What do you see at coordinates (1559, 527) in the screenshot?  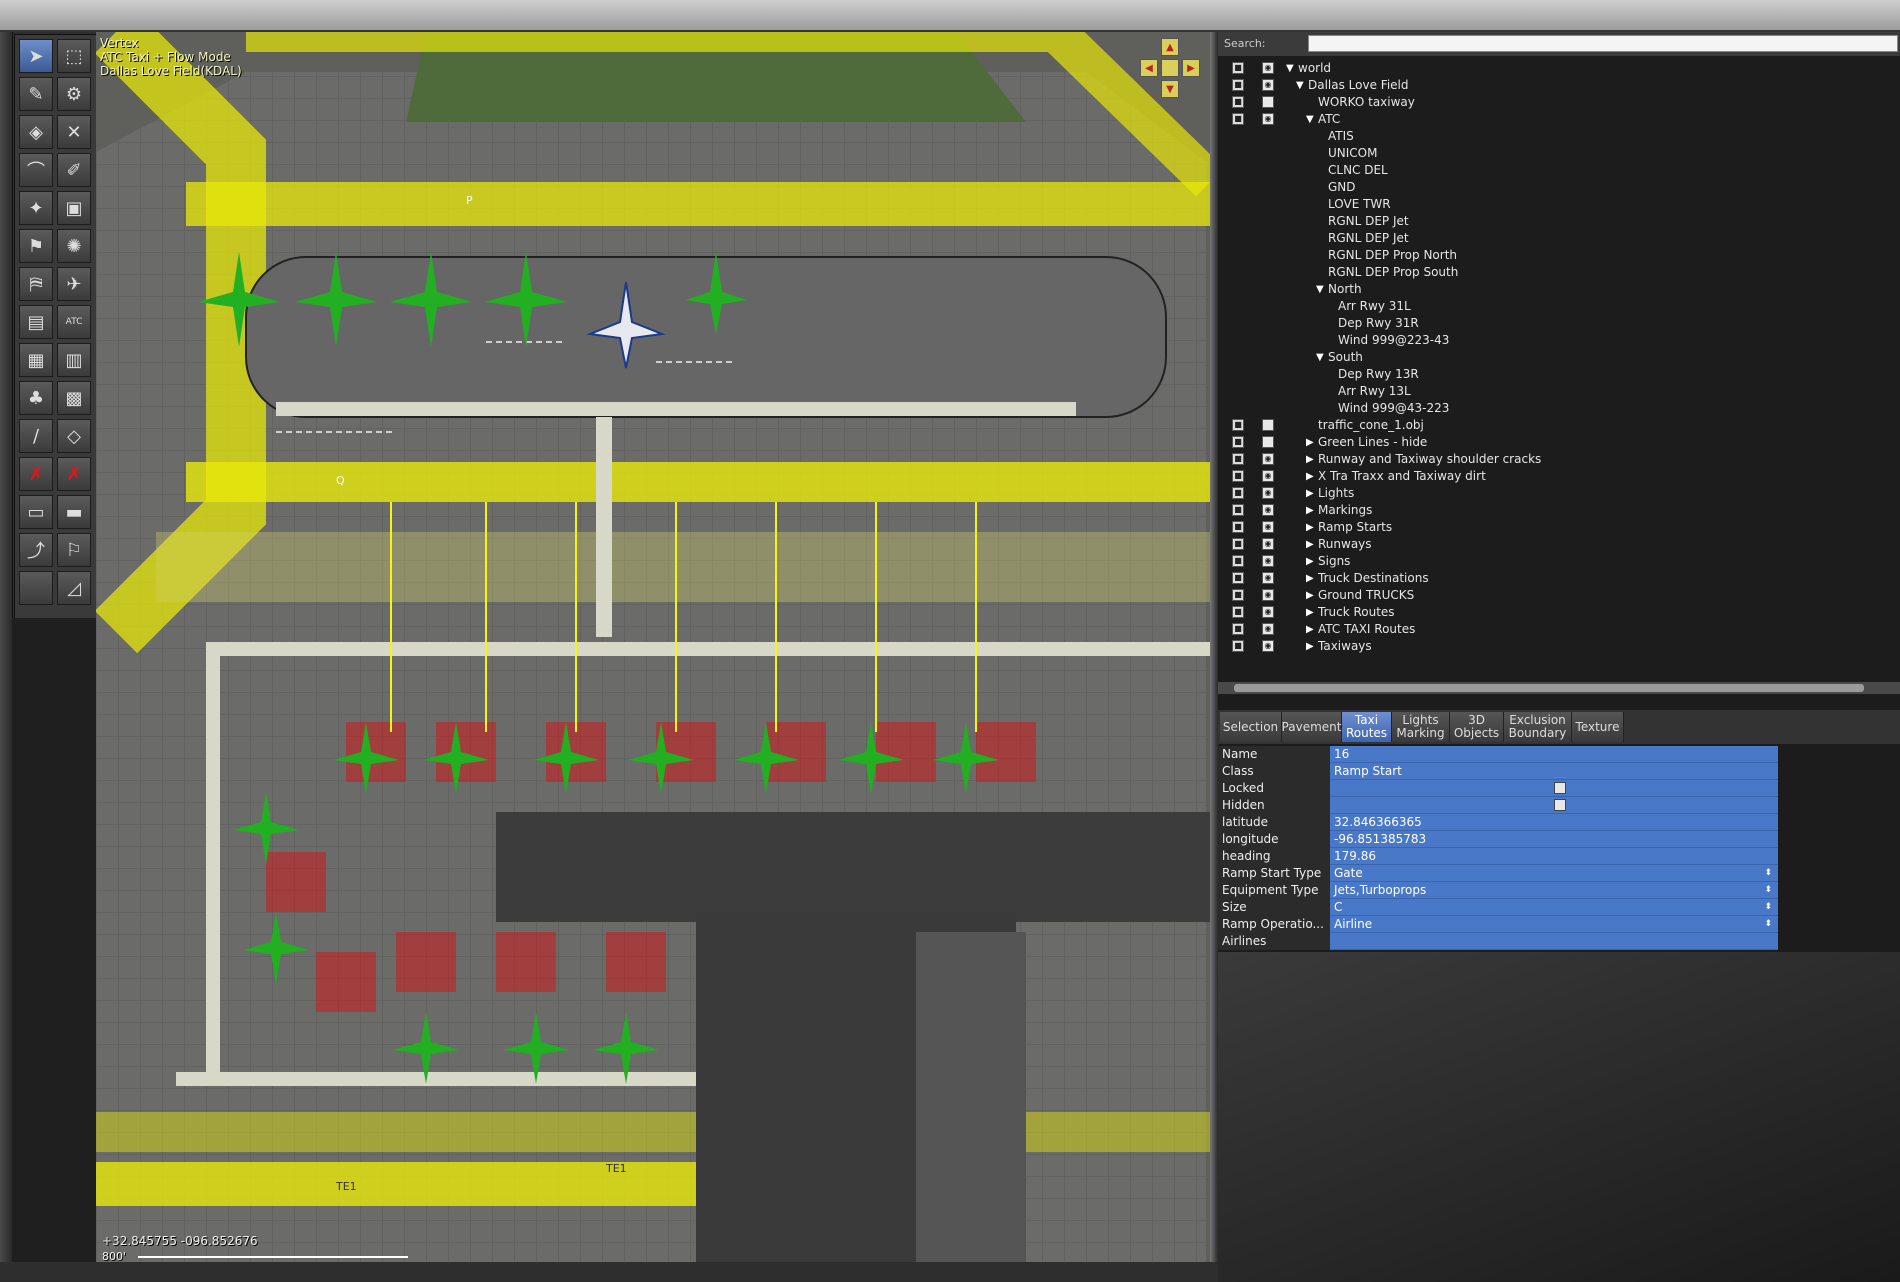 I see `tree-row: ■ ◉ ▶ Ramp Starts` at bounding box center [1559, 527].